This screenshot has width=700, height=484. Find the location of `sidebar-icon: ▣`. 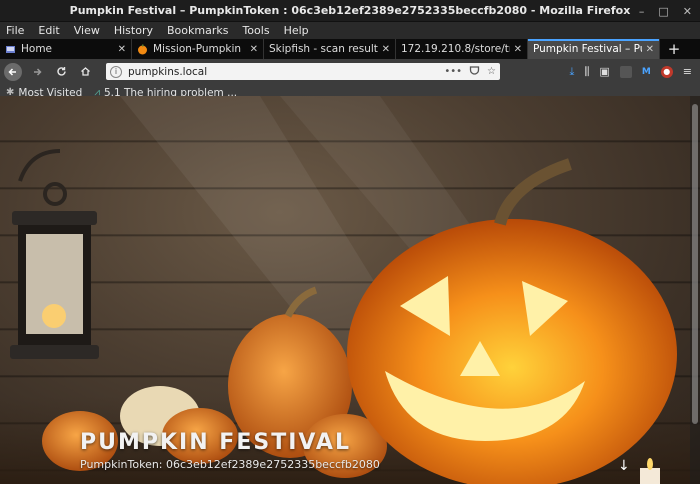

sidebar-icon: ▣ is located at coordinates (604, 71).